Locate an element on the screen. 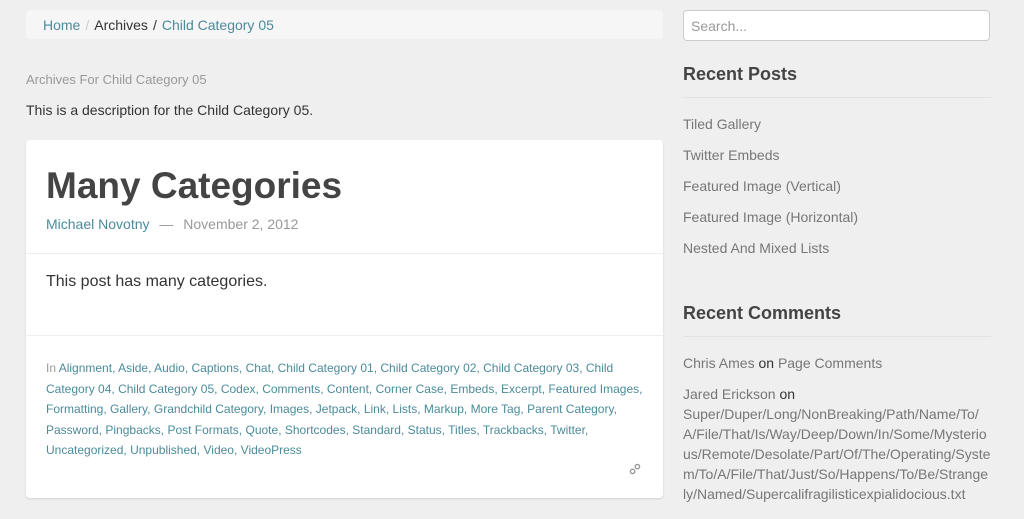 This screenshot has width=1024, height=519. breadcrumb: Home / Archives / Child Category 05 is located at coordinates (344, 24).